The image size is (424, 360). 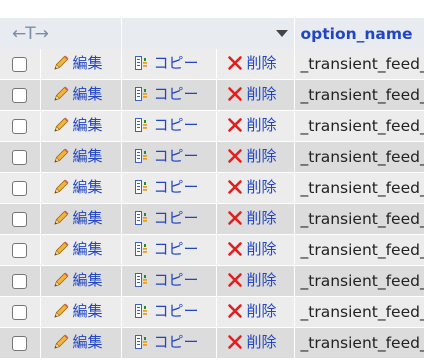 What do you see at coordinates (235, 125) in the screenshot?
I see `delete-x-icon` at bounding box center [235, 125].